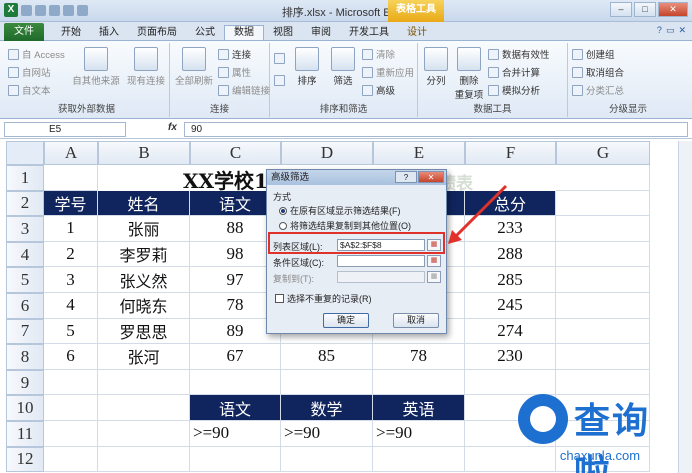 The width and height of the screenshot is (692, 473). Describe the element at coordinates (510, 280) in the screenshot. I see `cell-f5: 285` at that location.